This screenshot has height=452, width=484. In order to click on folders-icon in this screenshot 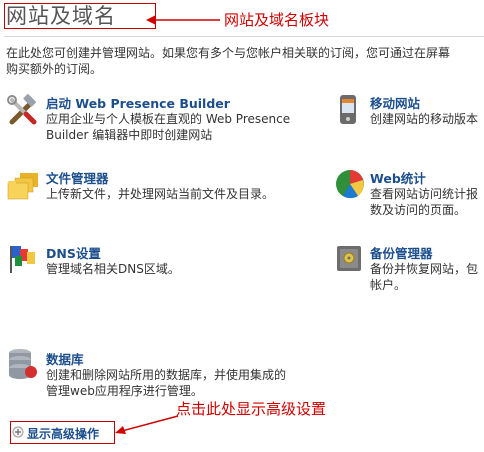, I will do `click(23, 186)`.